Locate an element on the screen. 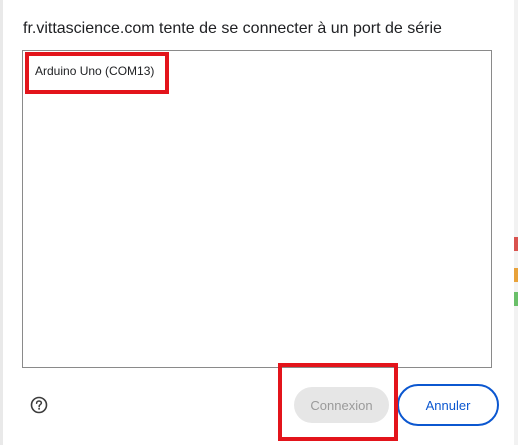  help-circle-icon is located at coordinates (39, 405).